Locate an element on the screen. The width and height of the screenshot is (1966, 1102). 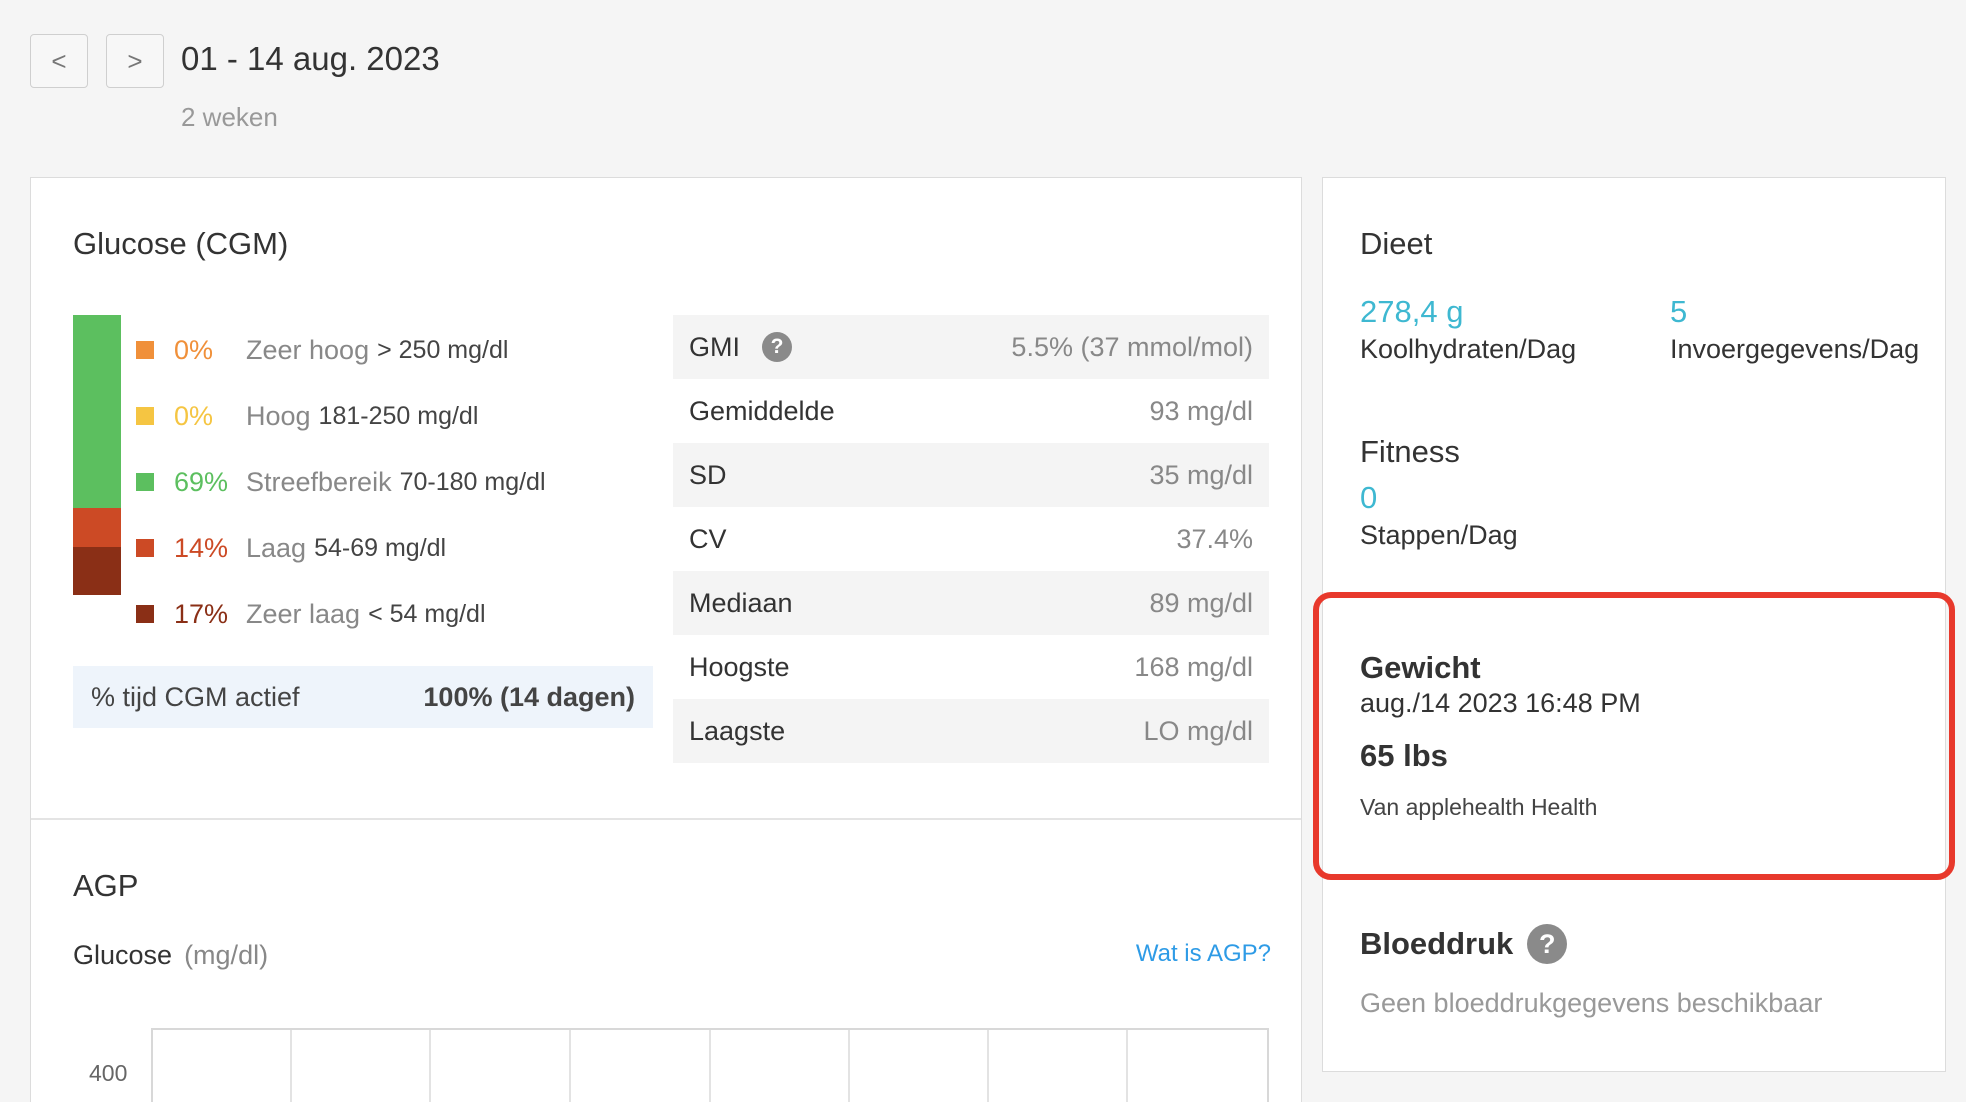
legend-name: Zeer hoog is located at coordinates (308, 349).